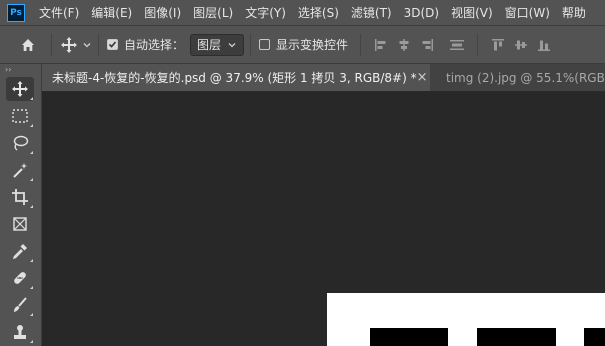 Image resolution: width=605 pixels, height=346 pixels. I want to click on menu-3d: 3D(D), so click(421, 13).